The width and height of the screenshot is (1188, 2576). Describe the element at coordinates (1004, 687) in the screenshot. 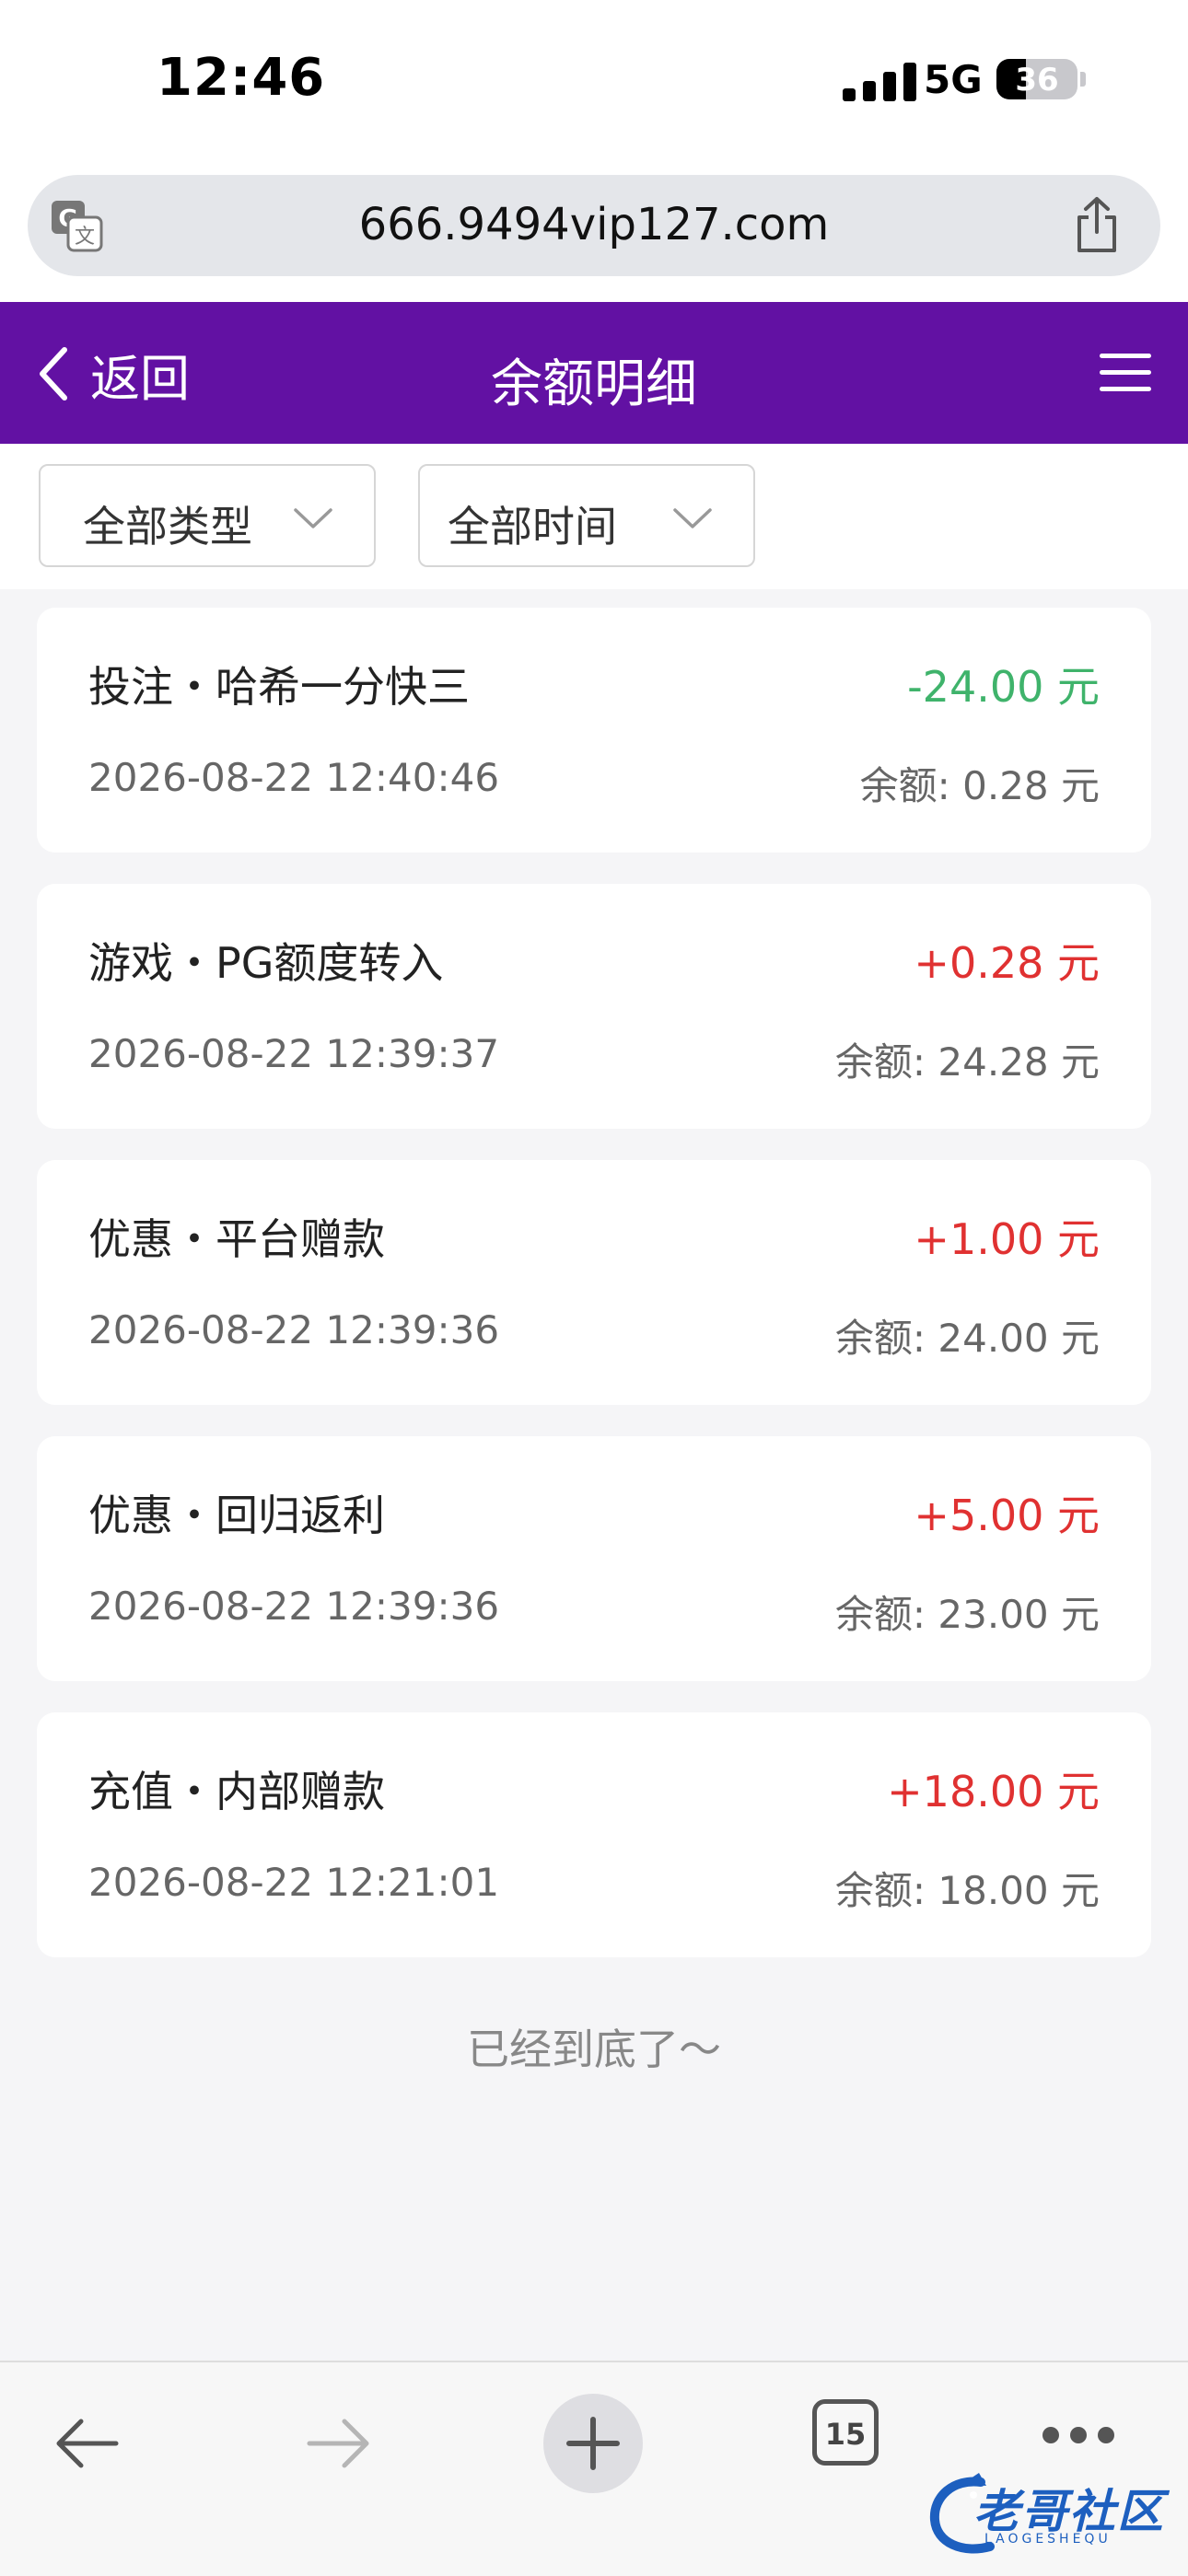

I see `record-amount: -24.00 元` at that location.